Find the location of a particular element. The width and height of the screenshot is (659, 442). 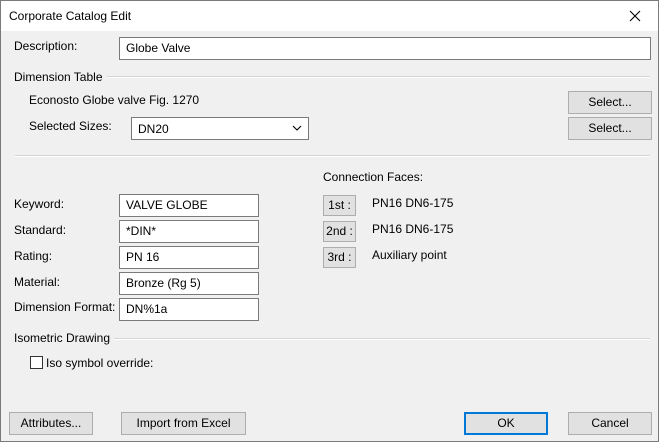

isometric-group-title: Isometric Drawing is located at coordinates (64, 338).